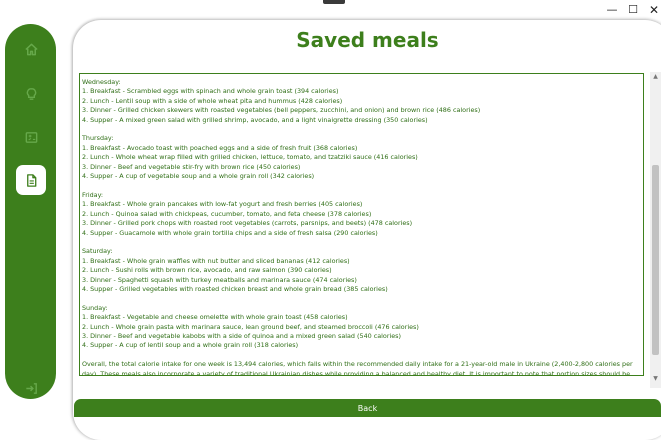  I want to click on scrollbar-thumb, so click(655, 260).